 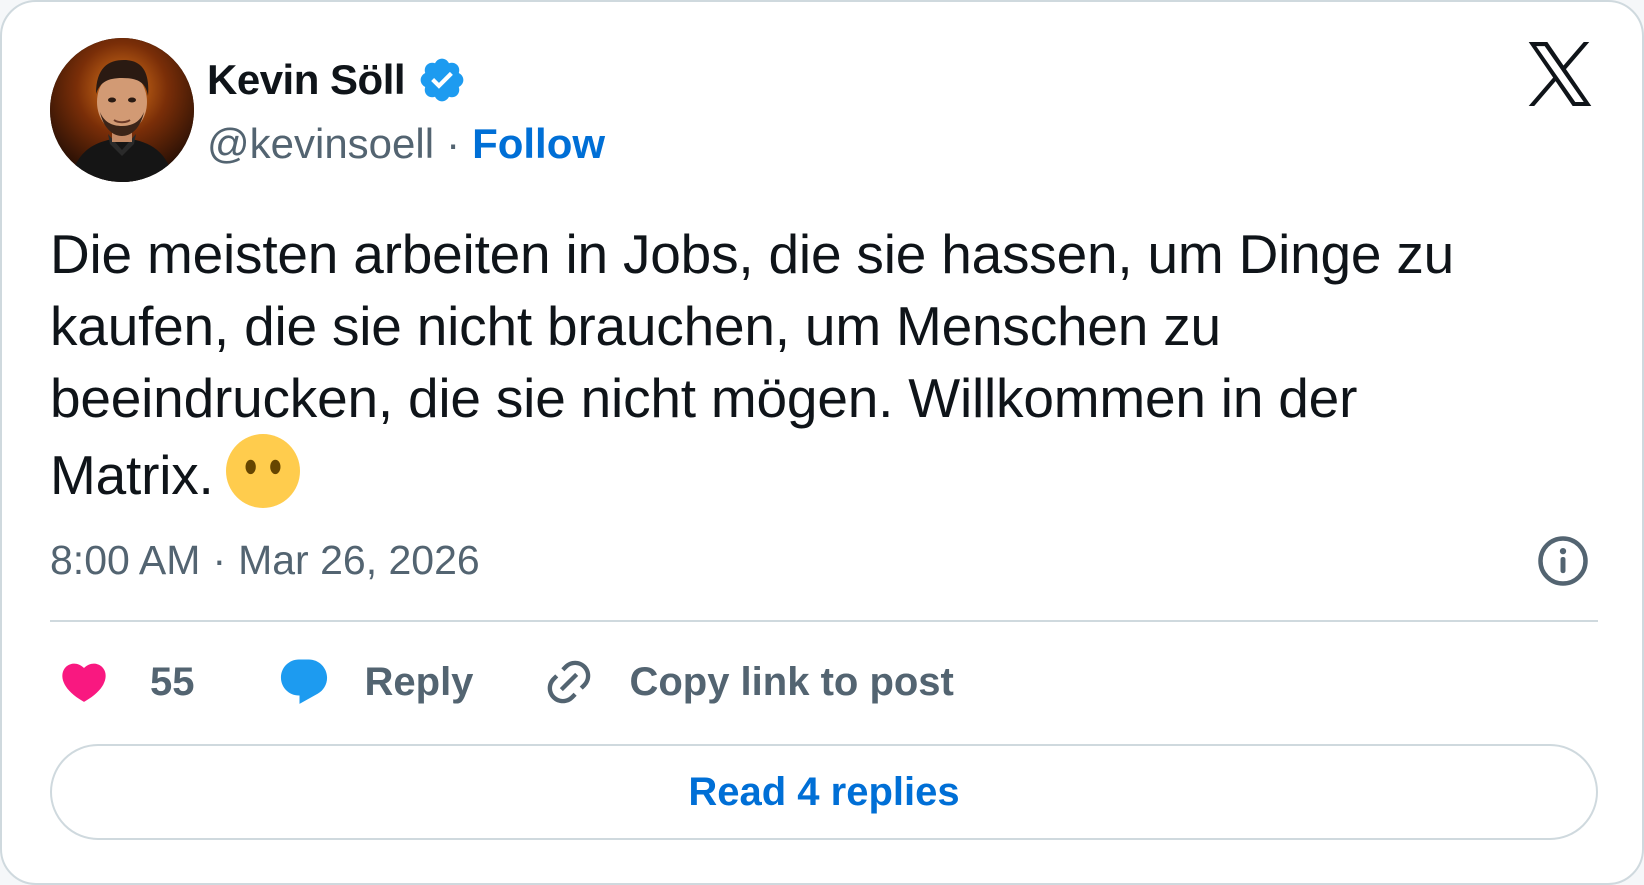 I want to click on like-count: 55, so click(x=172, y=681).